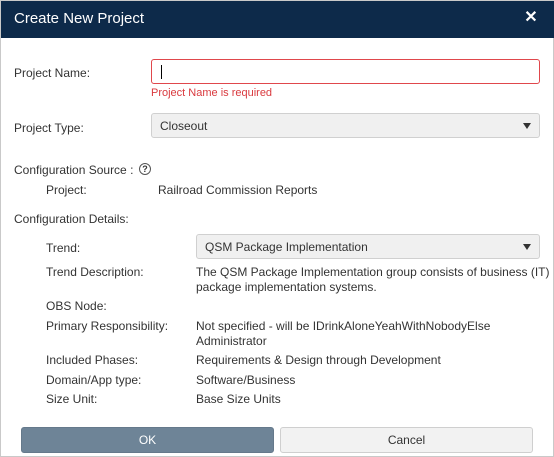 This screenshot has height=457, width=554. I want to click on trend-label: Trend:, so click(63, 248).